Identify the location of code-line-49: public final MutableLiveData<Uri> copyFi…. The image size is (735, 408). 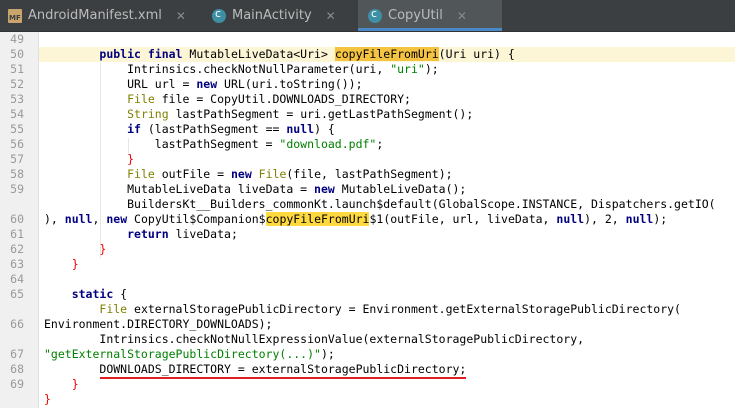
(279, 54).